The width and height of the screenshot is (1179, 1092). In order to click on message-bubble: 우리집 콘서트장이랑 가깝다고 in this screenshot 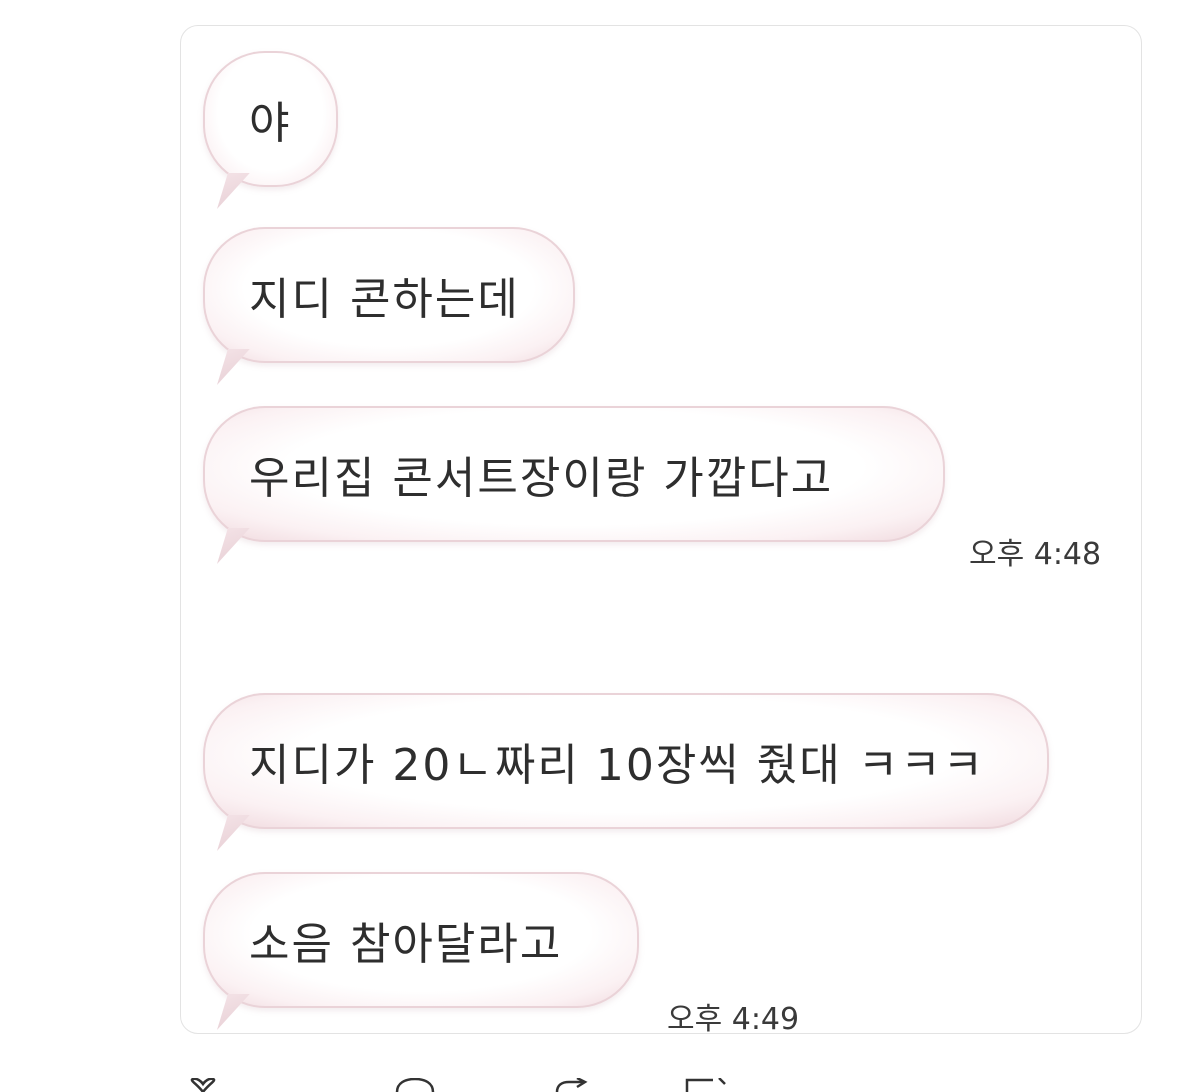, I will do `click(574, 474)`.